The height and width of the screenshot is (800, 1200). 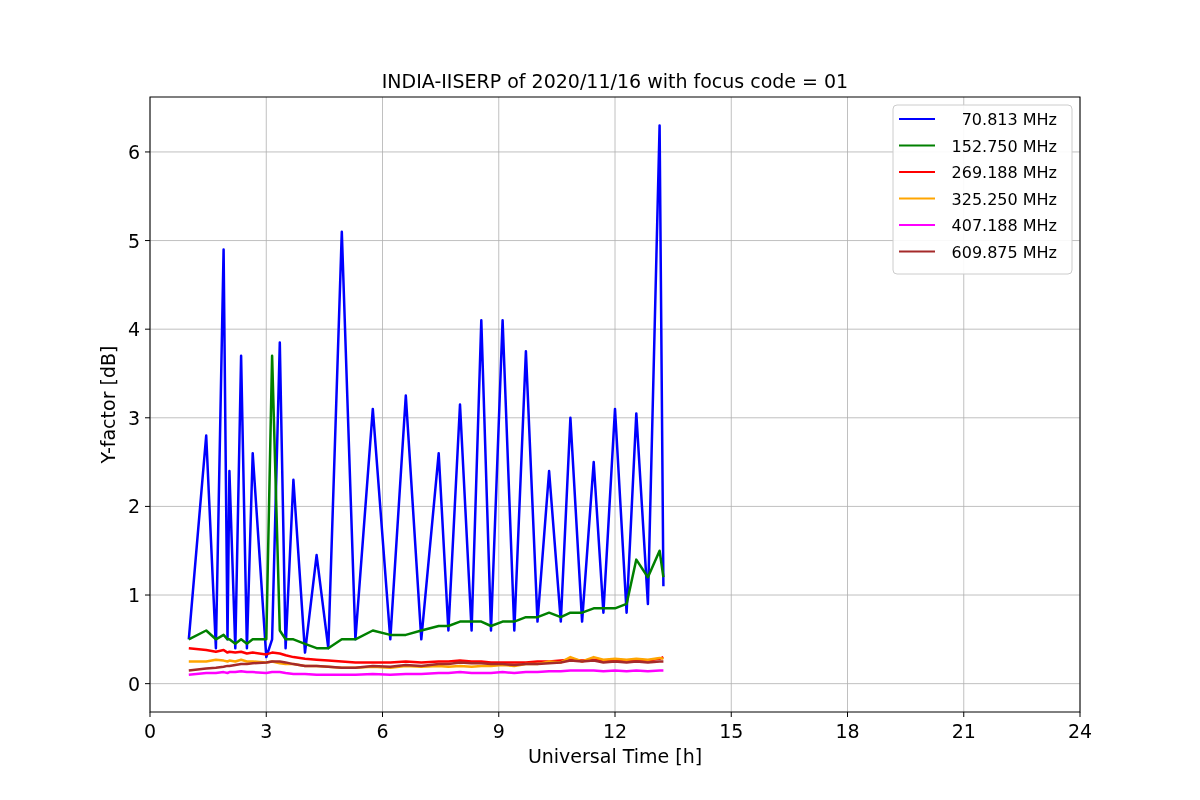 What do you see at coordinates (1004, 172) in the screenshot?
I see `legend-label: 269.188 MHz` at bounding box center [1004, 172].